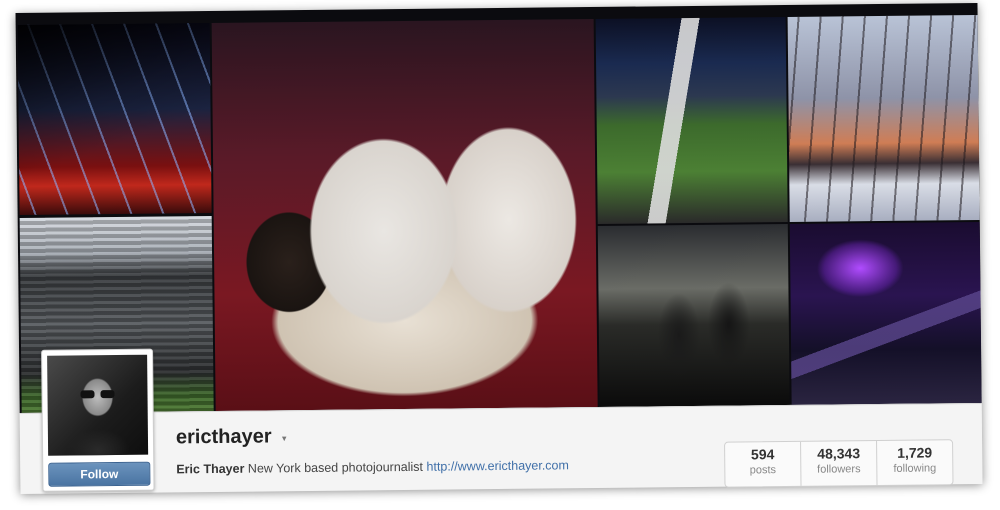 The width and height of the screenshot is (1000, 510). Describe the element at coordinates (883, 118) in the screenshot. I see `cover-photo-trees-sunset` at that location.